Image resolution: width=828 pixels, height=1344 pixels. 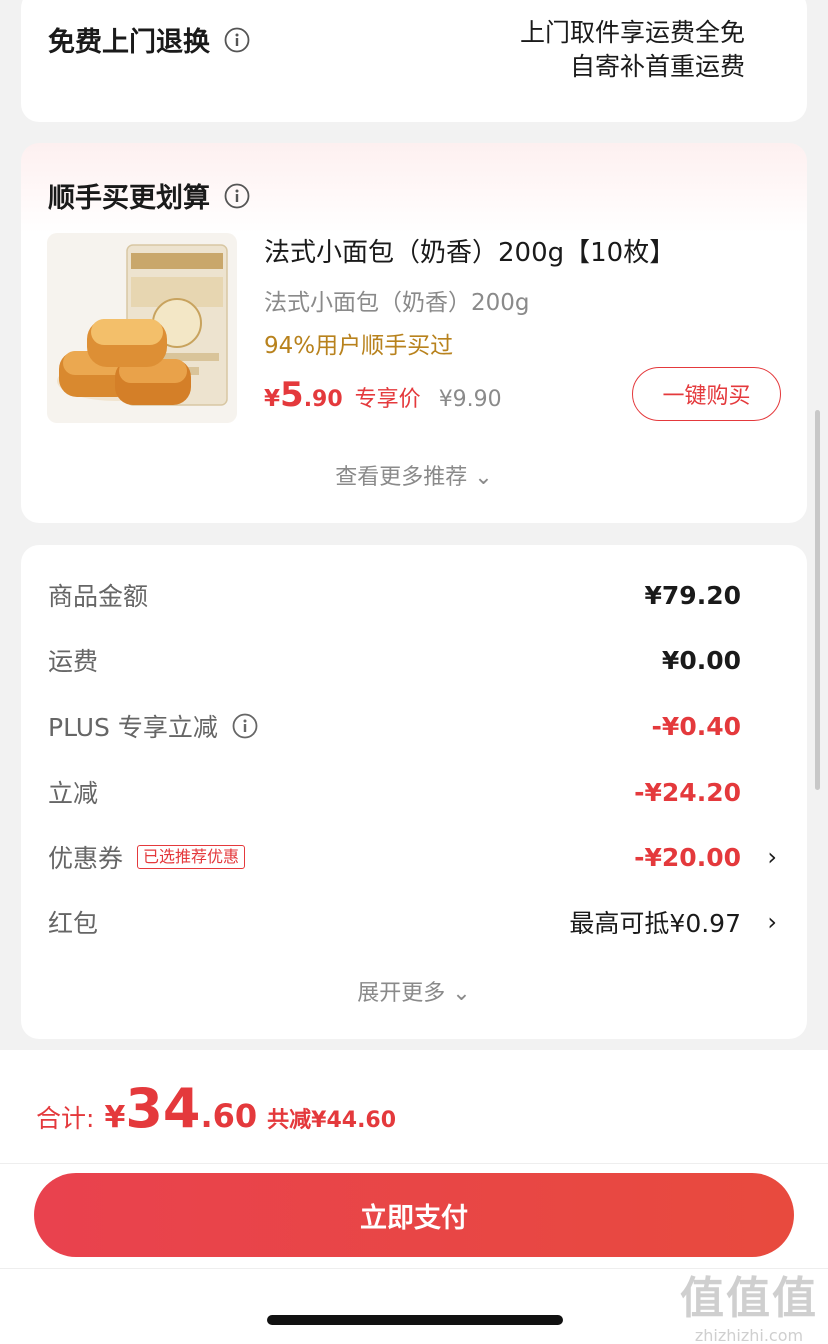 What do you see at coordinates (272, 399) in the screenshot?
I see `price-currency: ¥` at bounding box center [272, 399].